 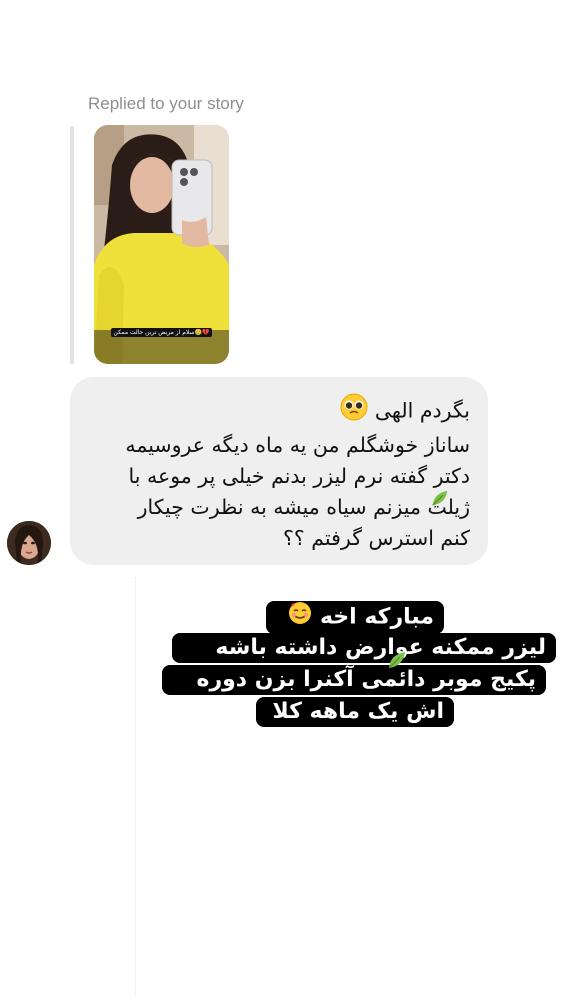 What do you see at coordinates (376, 617) in the screenshot?
I see `response-line-1: مبارکه اخه` at bounding box center [376, 617].